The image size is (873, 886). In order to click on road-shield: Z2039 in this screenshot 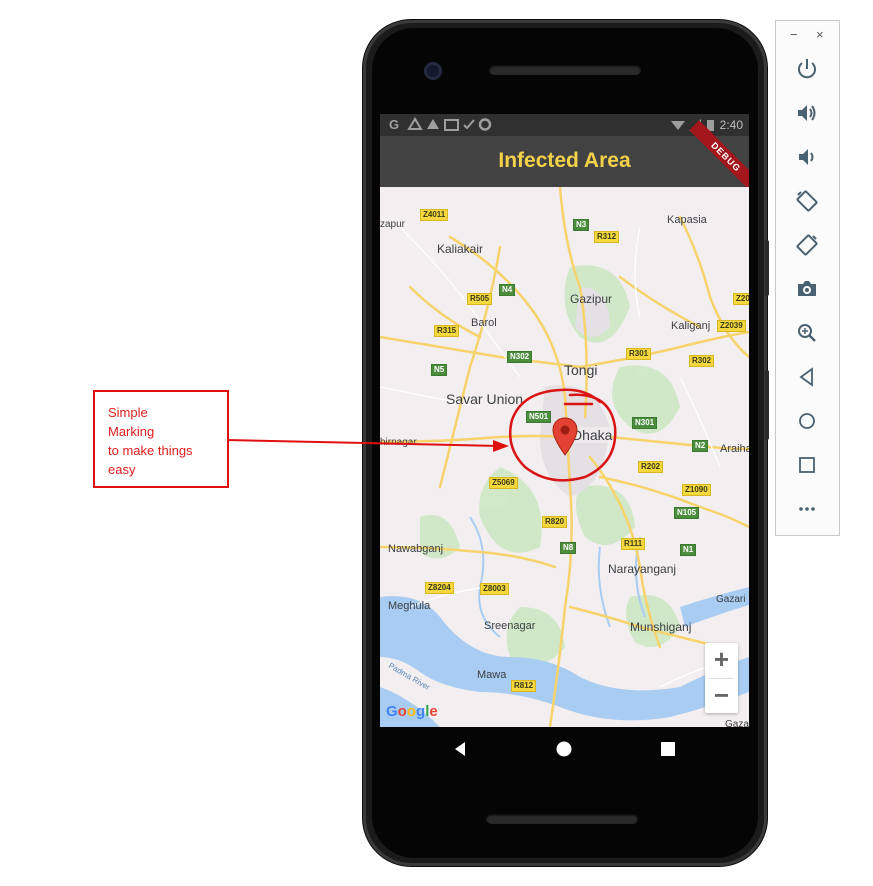, I will do `click(731, 326)`.